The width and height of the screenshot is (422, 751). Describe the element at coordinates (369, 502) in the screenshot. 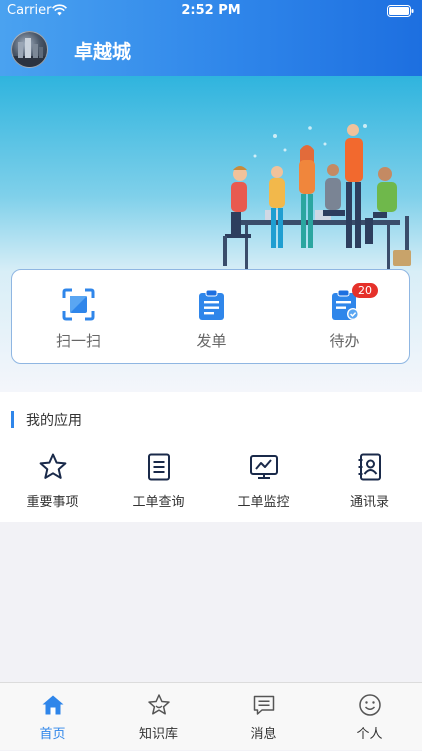

I see `app-label: 通讯录` at that location.